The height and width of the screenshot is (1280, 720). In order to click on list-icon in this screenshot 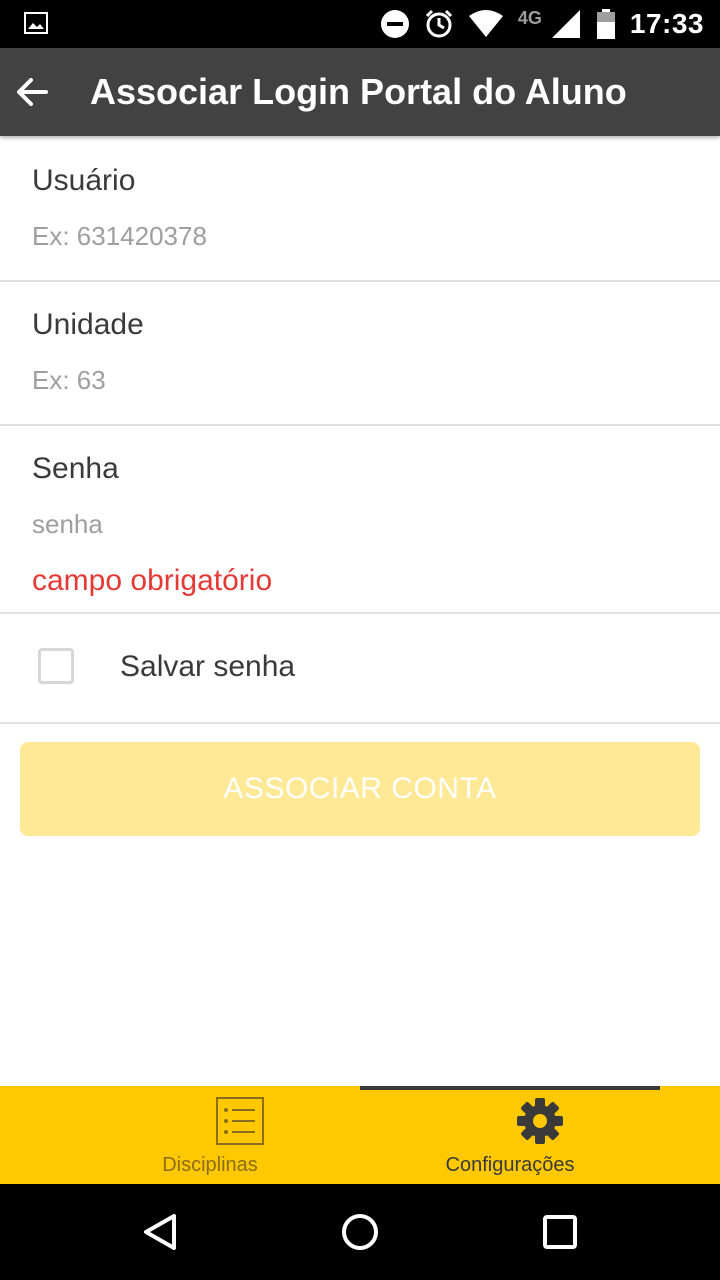, I will do `click(240, 1121)`.